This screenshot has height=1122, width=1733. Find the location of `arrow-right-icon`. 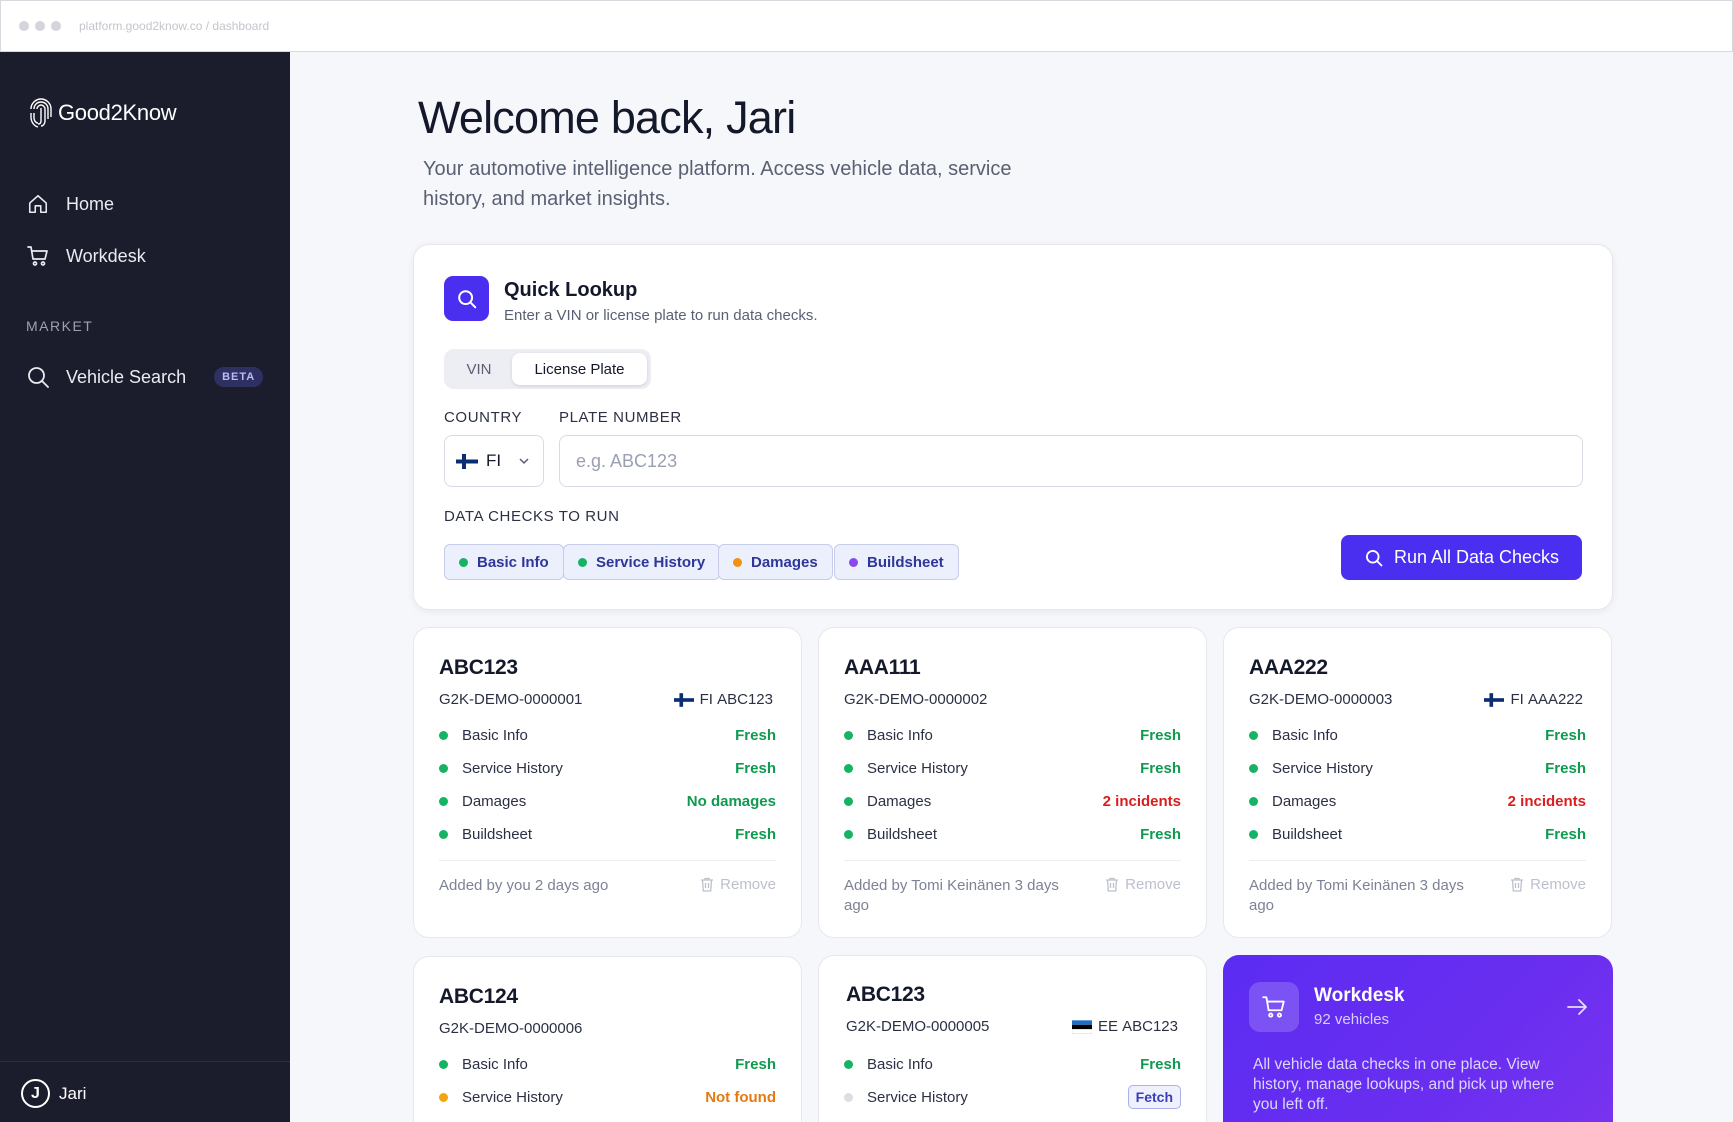

arrow-right-icon is located at coordinates (1577, 1007).